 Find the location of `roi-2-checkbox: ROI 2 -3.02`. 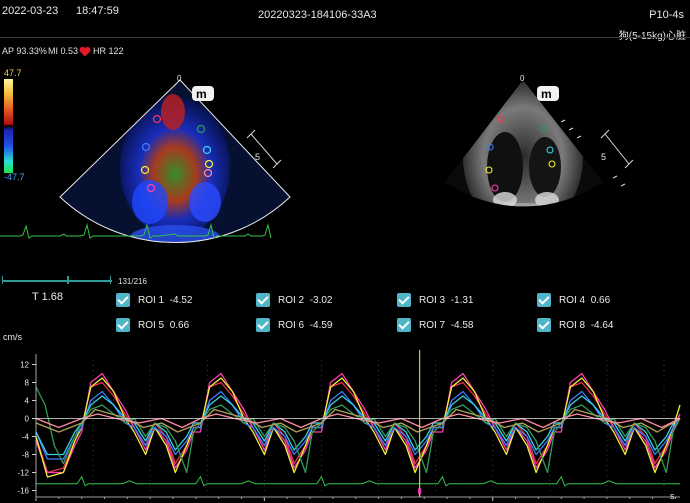

roi-2-checkbox: ROI 2 -3.02 is located at coordinates (294, 300).